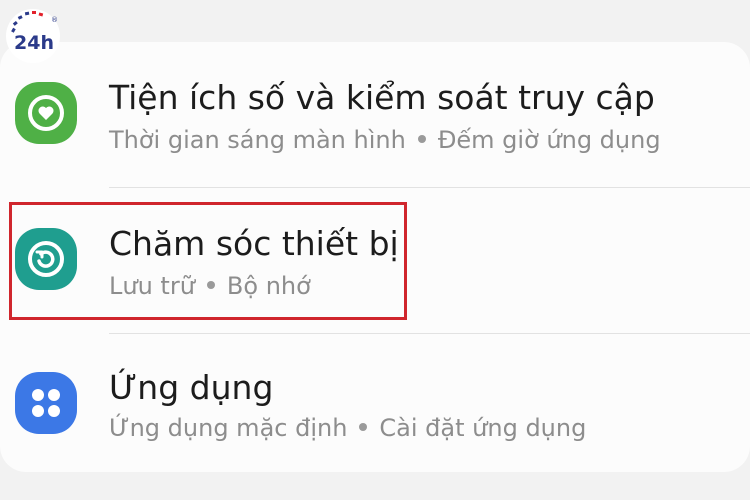  What do you see at coordinates (191, 387) in the screenshot?
I see `settings-item-title: Ứng dụng` at bounding box center [191, 387].